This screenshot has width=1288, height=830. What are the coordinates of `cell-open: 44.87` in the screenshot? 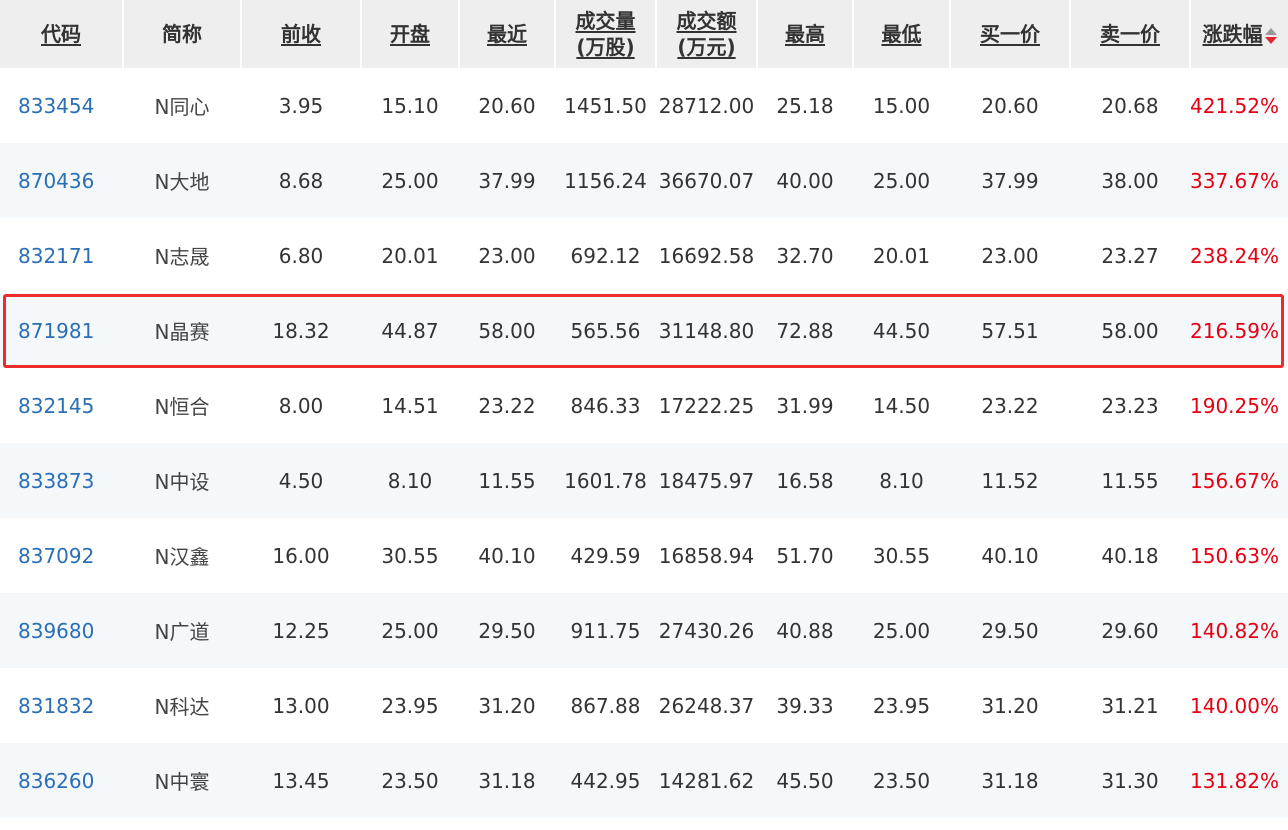 It's located at (410, 330).